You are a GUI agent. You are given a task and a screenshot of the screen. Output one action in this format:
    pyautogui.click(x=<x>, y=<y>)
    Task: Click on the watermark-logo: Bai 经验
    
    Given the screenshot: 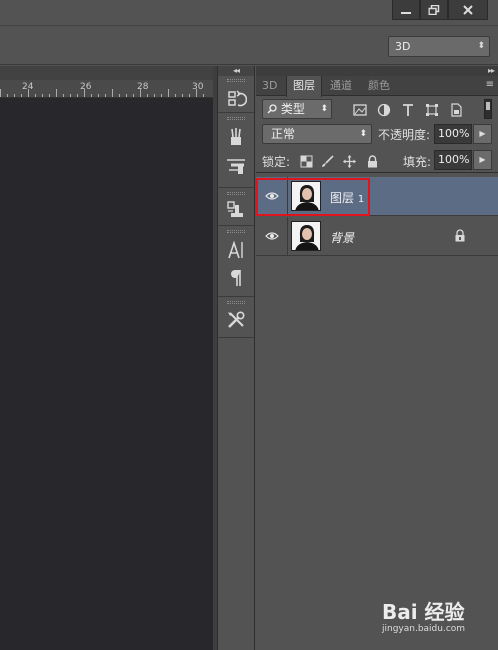 What is the action you would take?
    pyautogui.click(x=423, y=612)
    